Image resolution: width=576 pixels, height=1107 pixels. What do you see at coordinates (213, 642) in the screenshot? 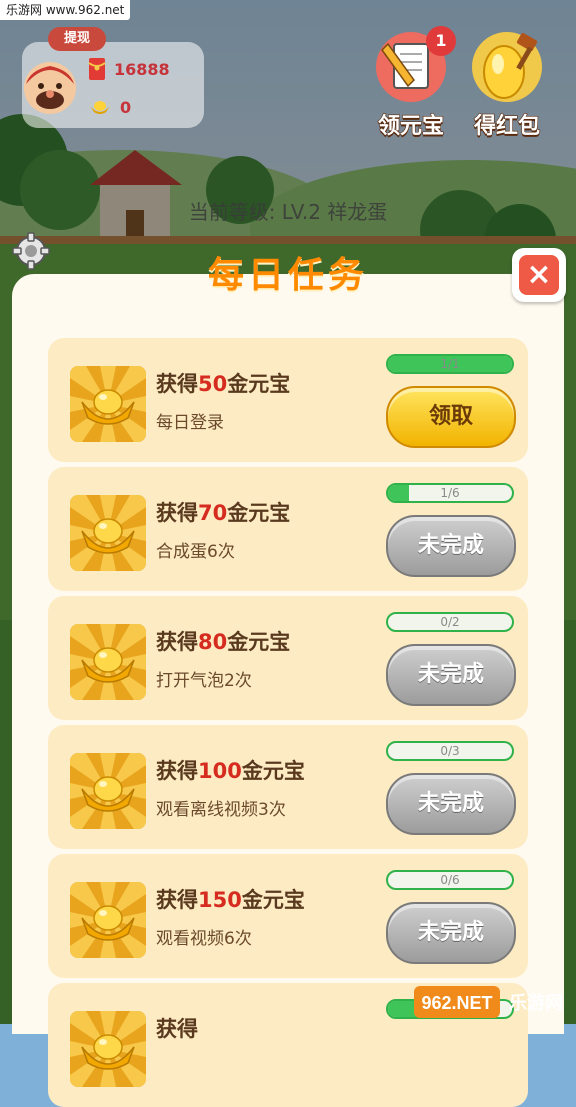
I see `task-reward-amount: 80` at bounding box center [213, 642].